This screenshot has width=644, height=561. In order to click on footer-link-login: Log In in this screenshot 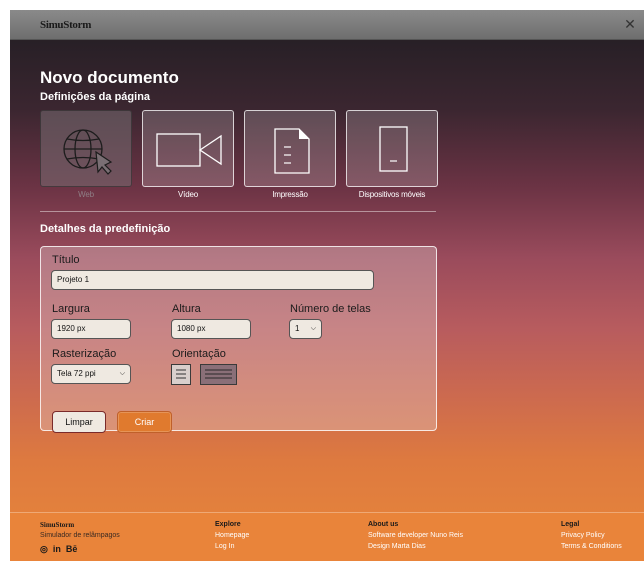, I will do `click(232, 548)`.